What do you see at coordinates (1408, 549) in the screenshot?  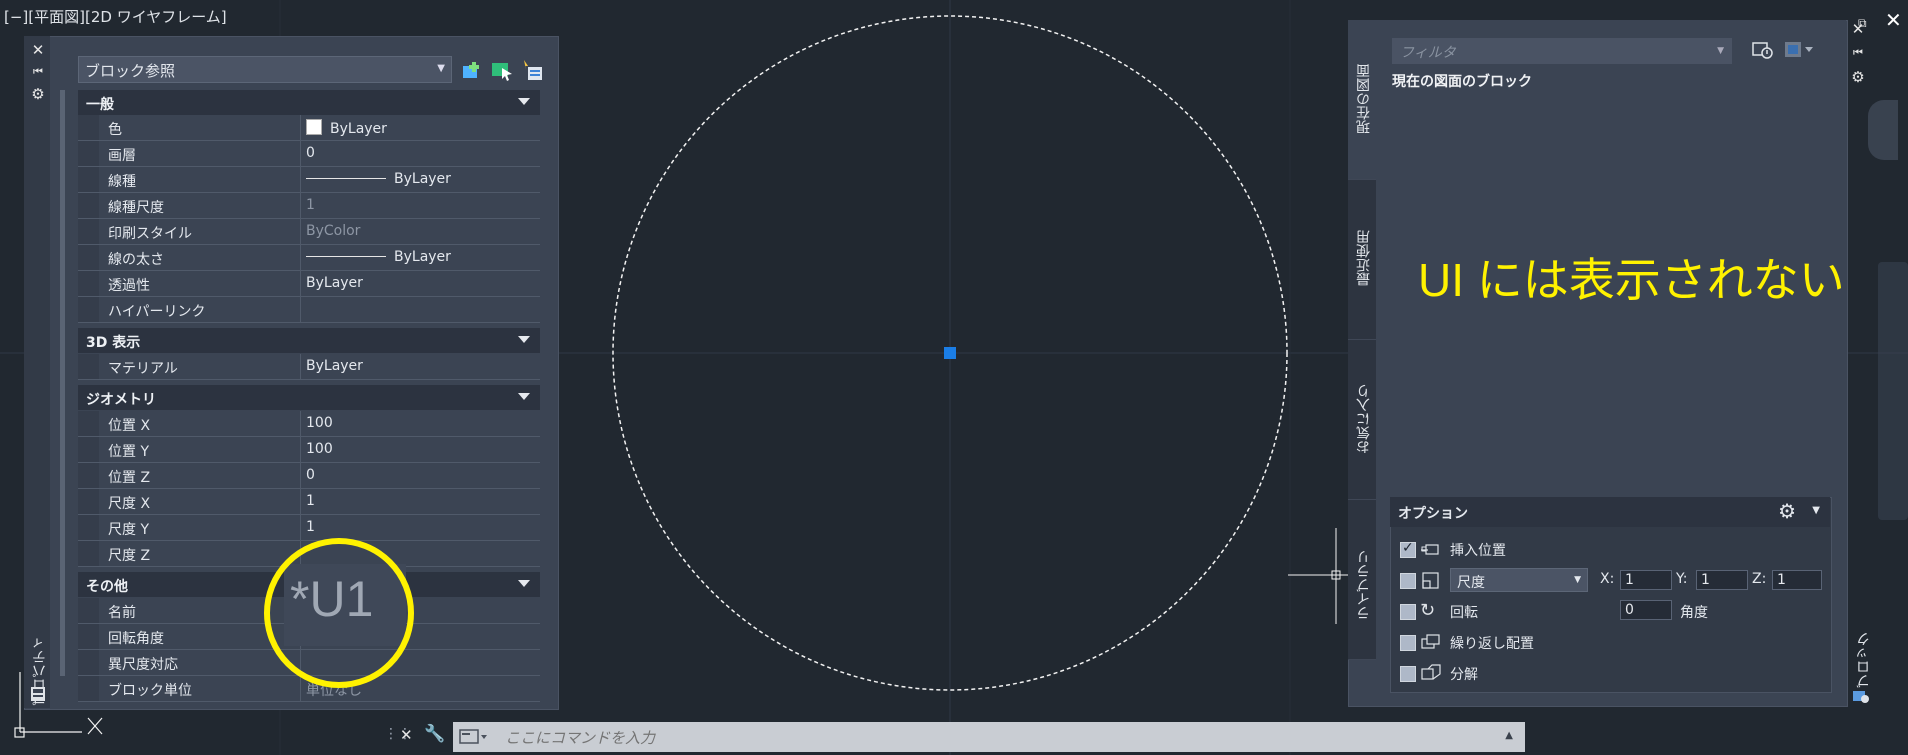 I see `insertion-point-checkbox` at bounding box center [1408, 549].